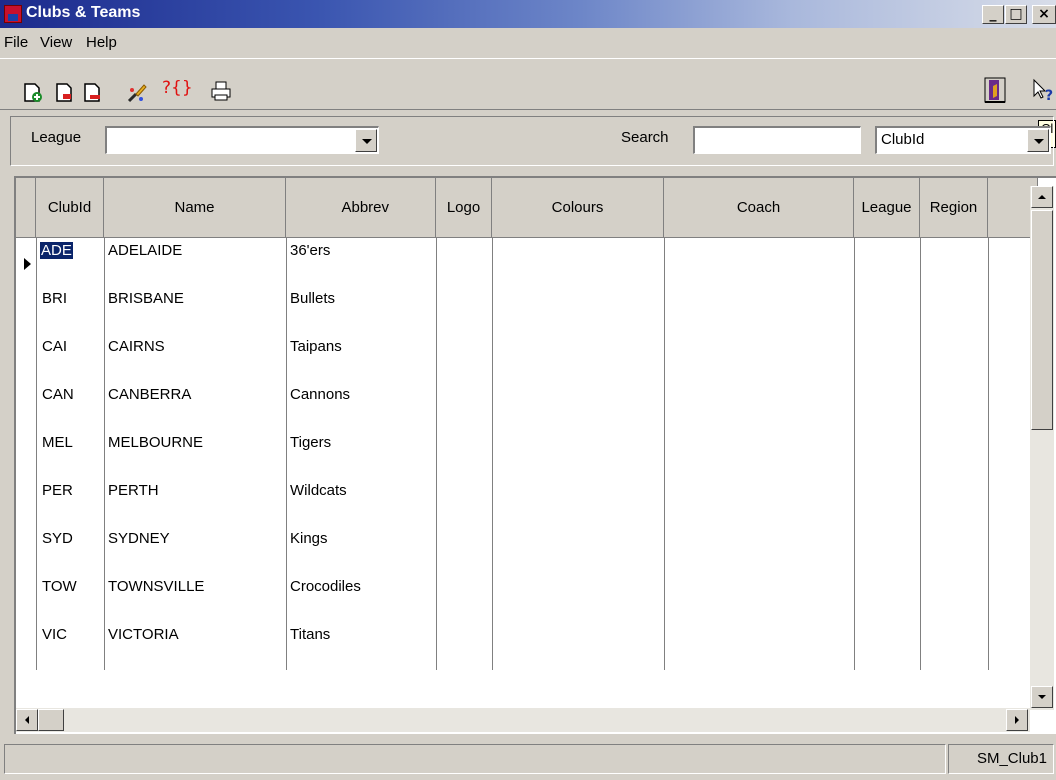 The height and width of the screenshot is (780, 1056). Describe the element at coordinates (1016, 14) in the screenshot. I see `maximize-button: □` at that location.